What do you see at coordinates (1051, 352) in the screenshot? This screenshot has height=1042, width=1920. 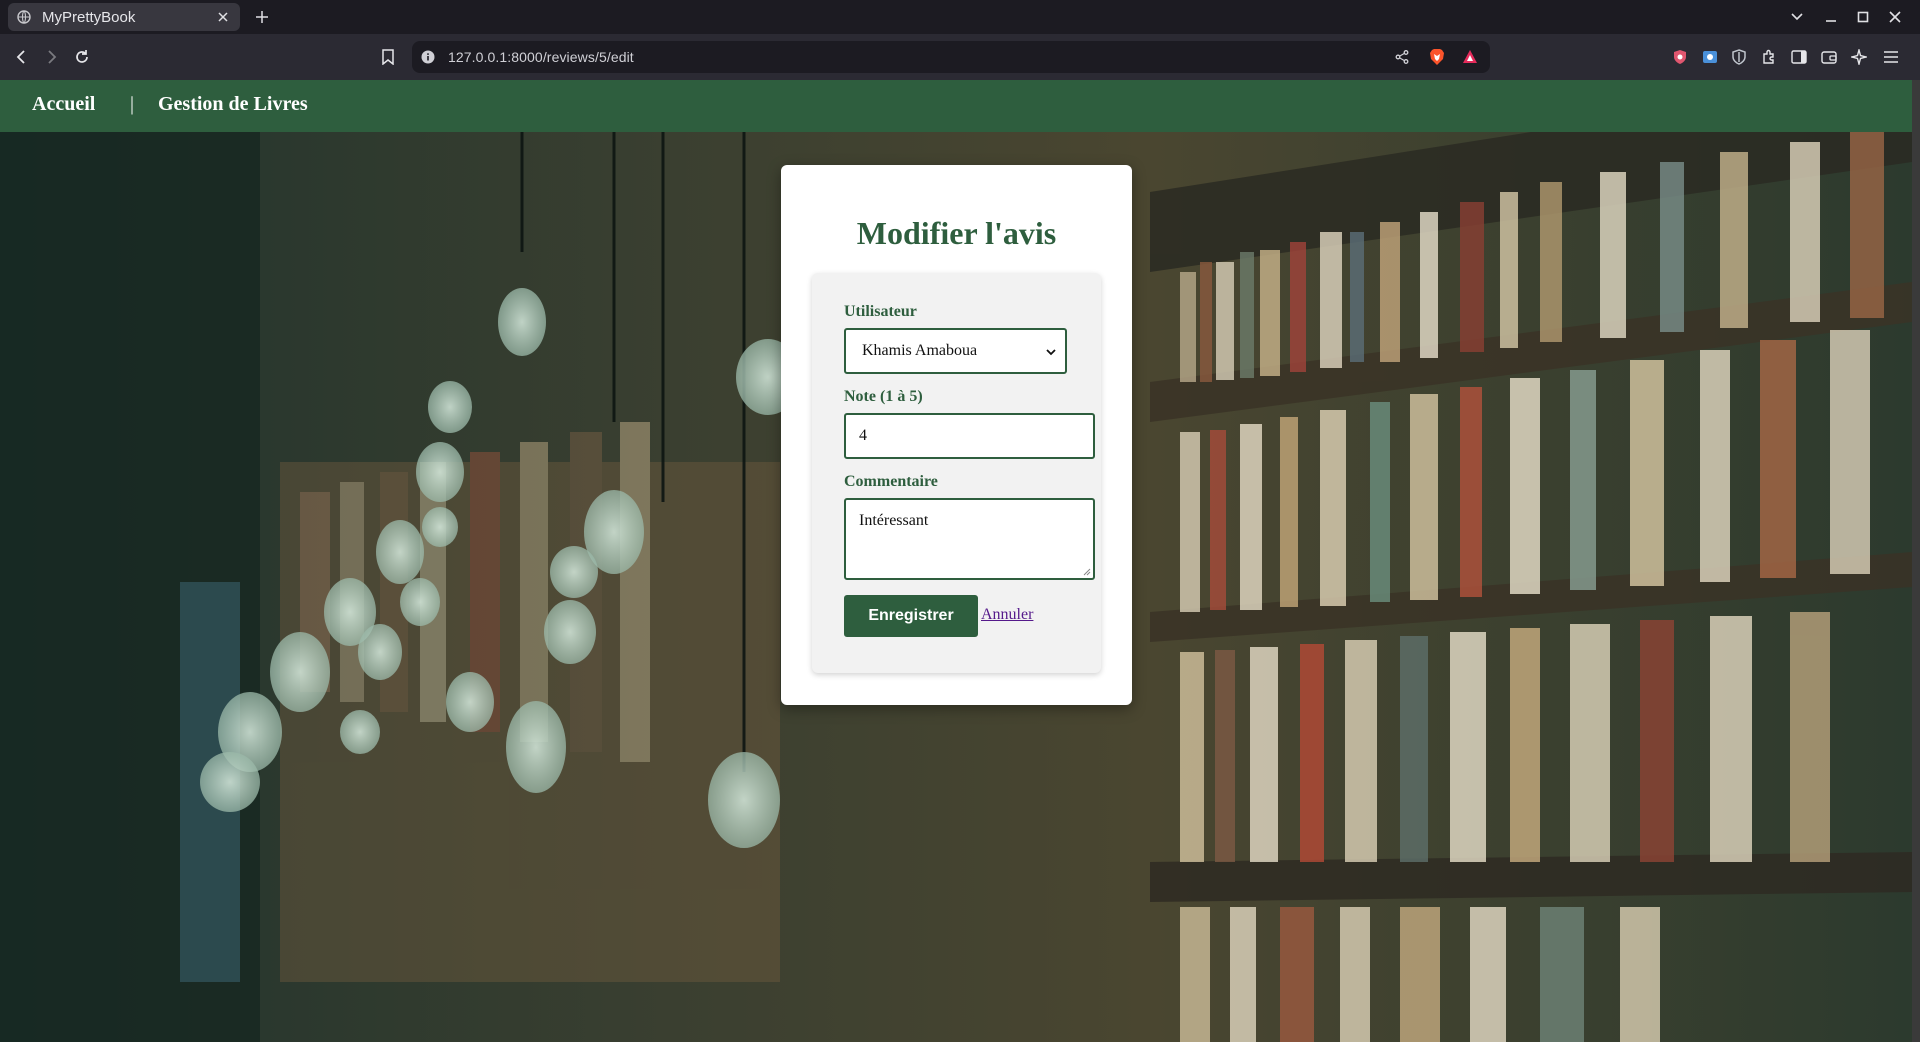 I see `chevron-down-icon` at bounding box center [1051, 352].